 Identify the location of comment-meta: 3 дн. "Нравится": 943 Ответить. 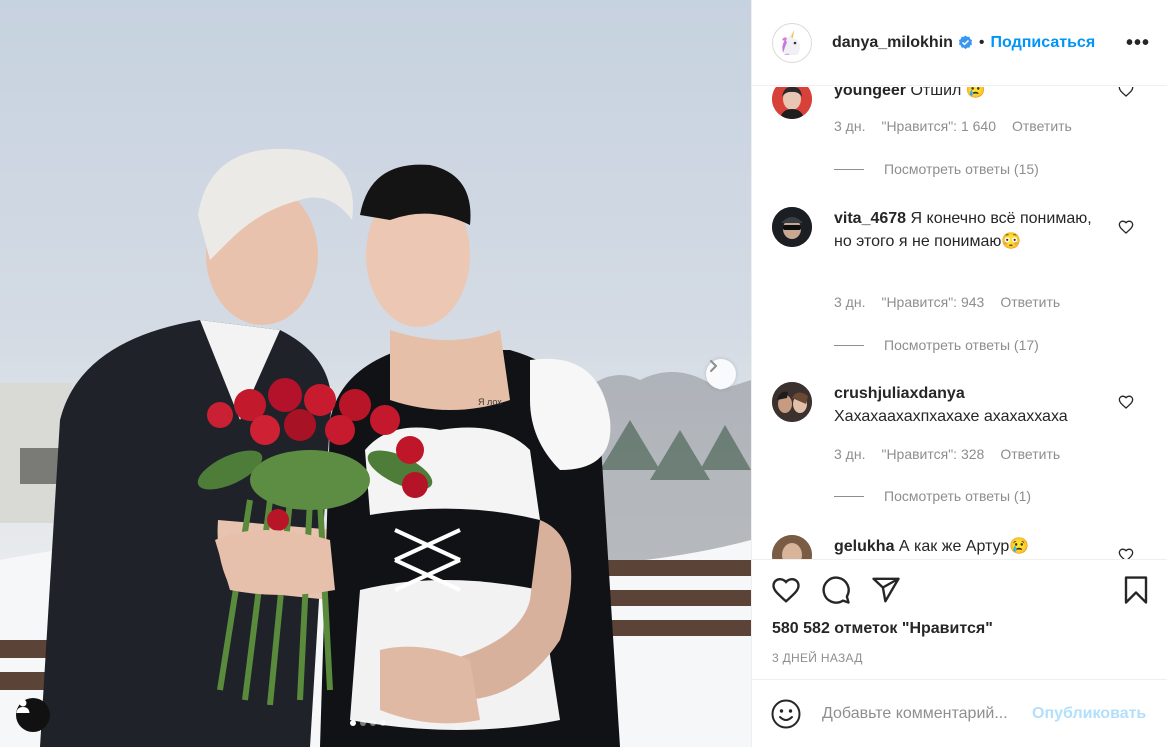
(947, 302).